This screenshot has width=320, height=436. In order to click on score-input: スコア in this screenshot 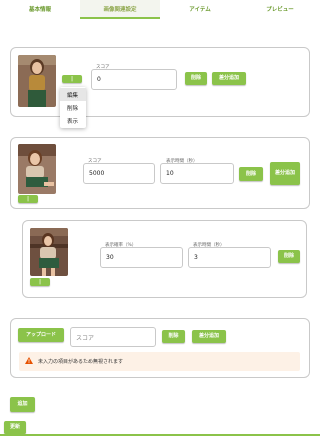, I will do `click(113, 337)`.